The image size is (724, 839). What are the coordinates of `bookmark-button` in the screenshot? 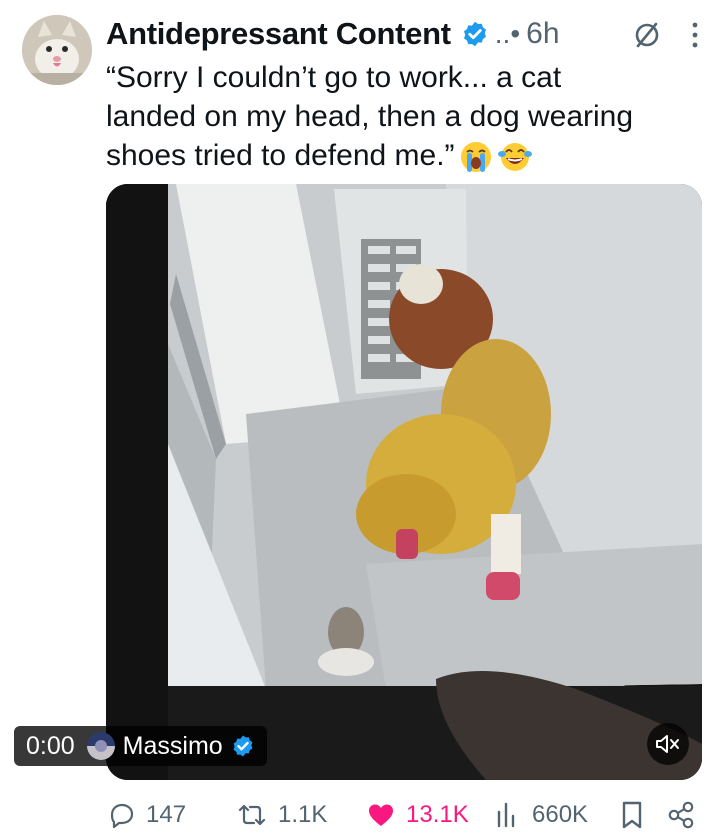 It's located at (632, 815).